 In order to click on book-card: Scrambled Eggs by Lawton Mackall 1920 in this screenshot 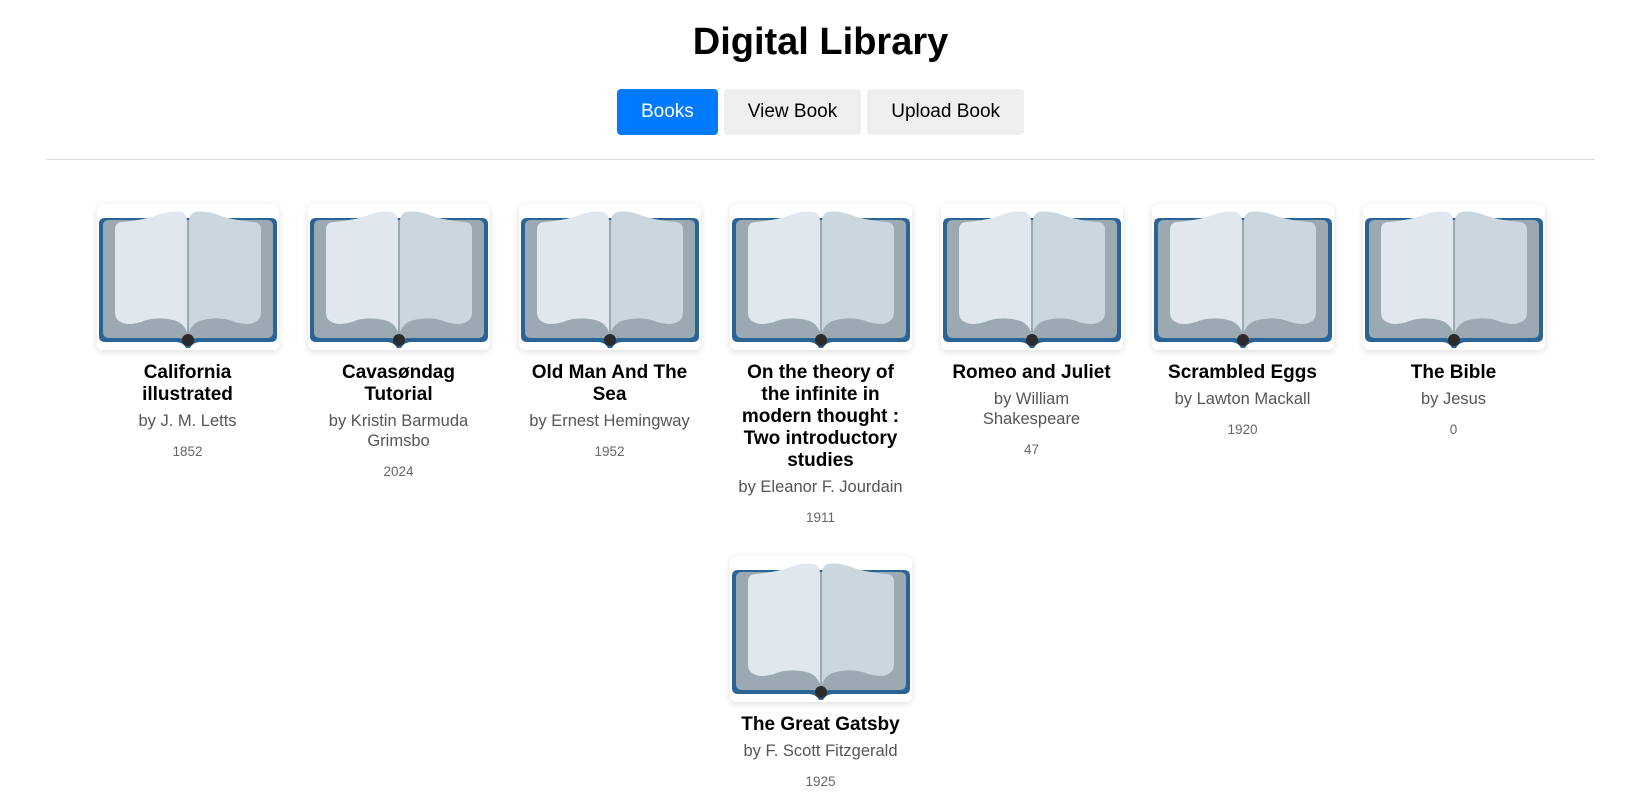, I will do `click(1242, 365)`.